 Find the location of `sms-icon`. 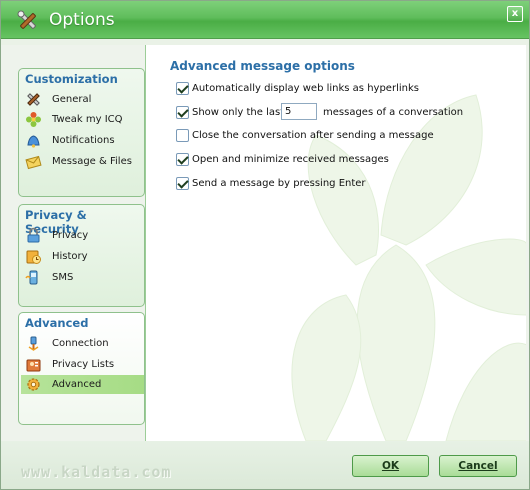

sms-icon is located at coordinates (31, 277).